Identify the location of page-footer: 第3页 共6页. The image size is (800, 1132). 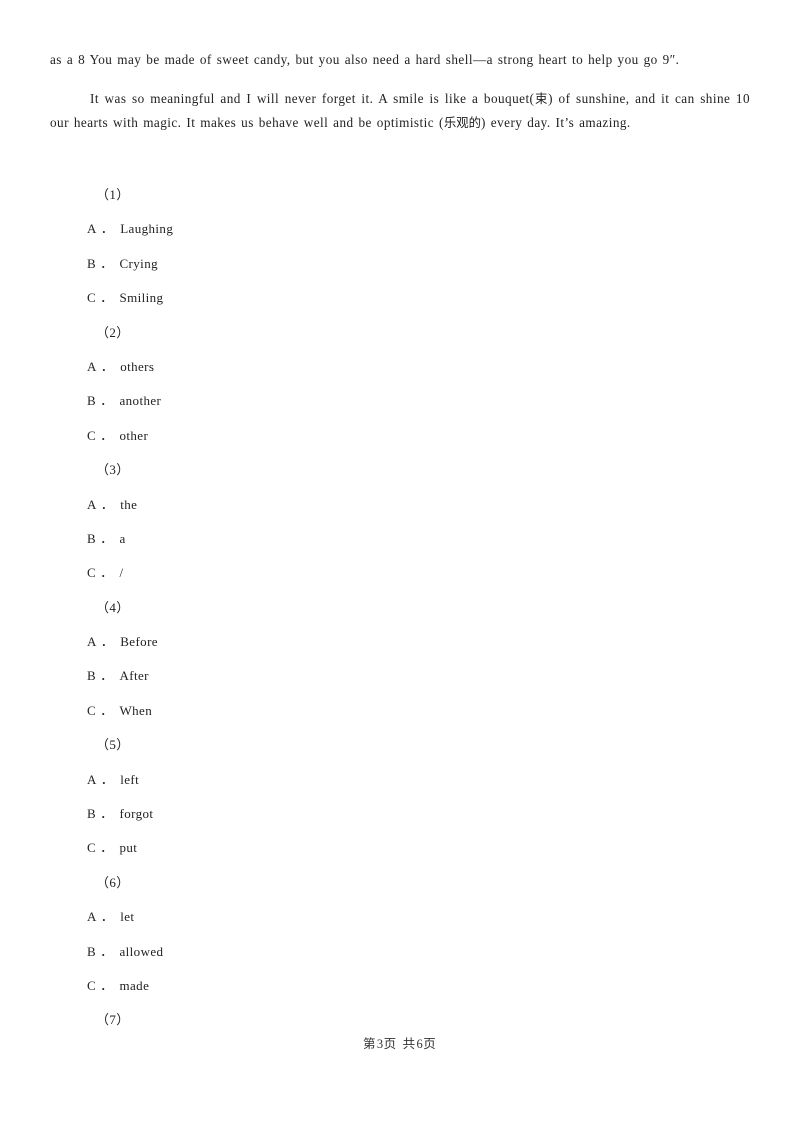
(400, 1042).